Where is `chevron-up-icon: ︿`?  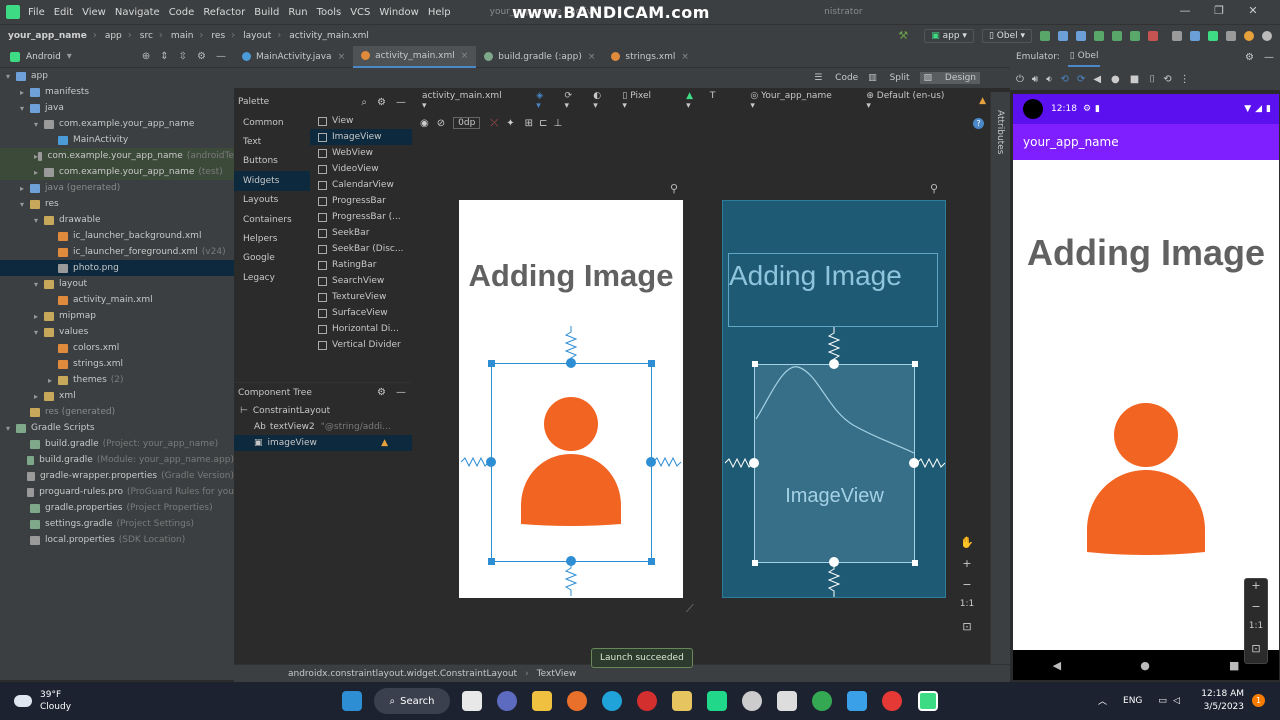
chevron-up-icon: ︿ is located at coordinates (1102, 700).